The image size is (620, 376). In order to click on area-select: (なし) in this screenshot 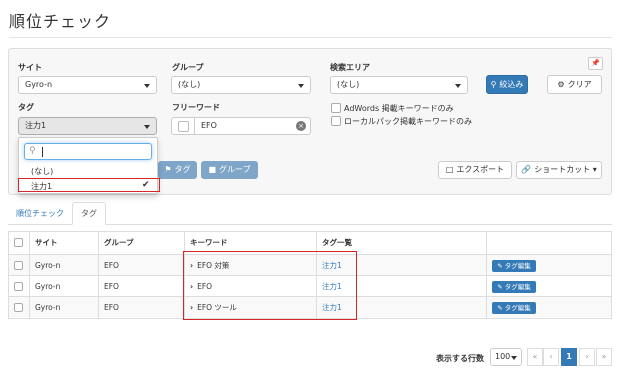, I will do `click(399, 85)`.